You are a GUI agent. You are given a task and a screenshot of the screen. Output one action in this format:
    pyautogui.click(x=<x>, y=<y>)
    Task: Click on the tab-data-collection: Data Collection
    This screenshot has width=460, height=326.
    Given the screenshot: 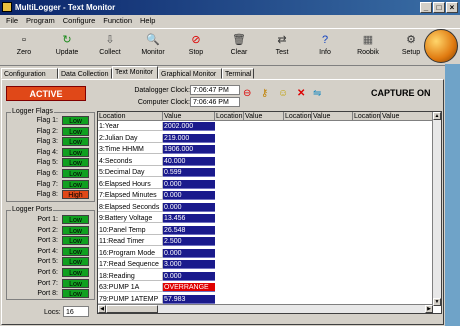 What is the action you would take?
    pyautogui.click(x=85, y=73)
    